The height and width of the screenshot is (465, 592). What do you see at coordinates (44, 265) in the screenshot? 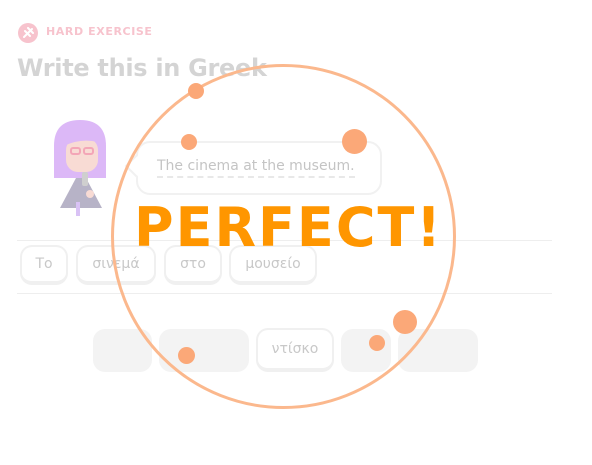
I see `answer-tile: Το` at bounding box center [44, 265].